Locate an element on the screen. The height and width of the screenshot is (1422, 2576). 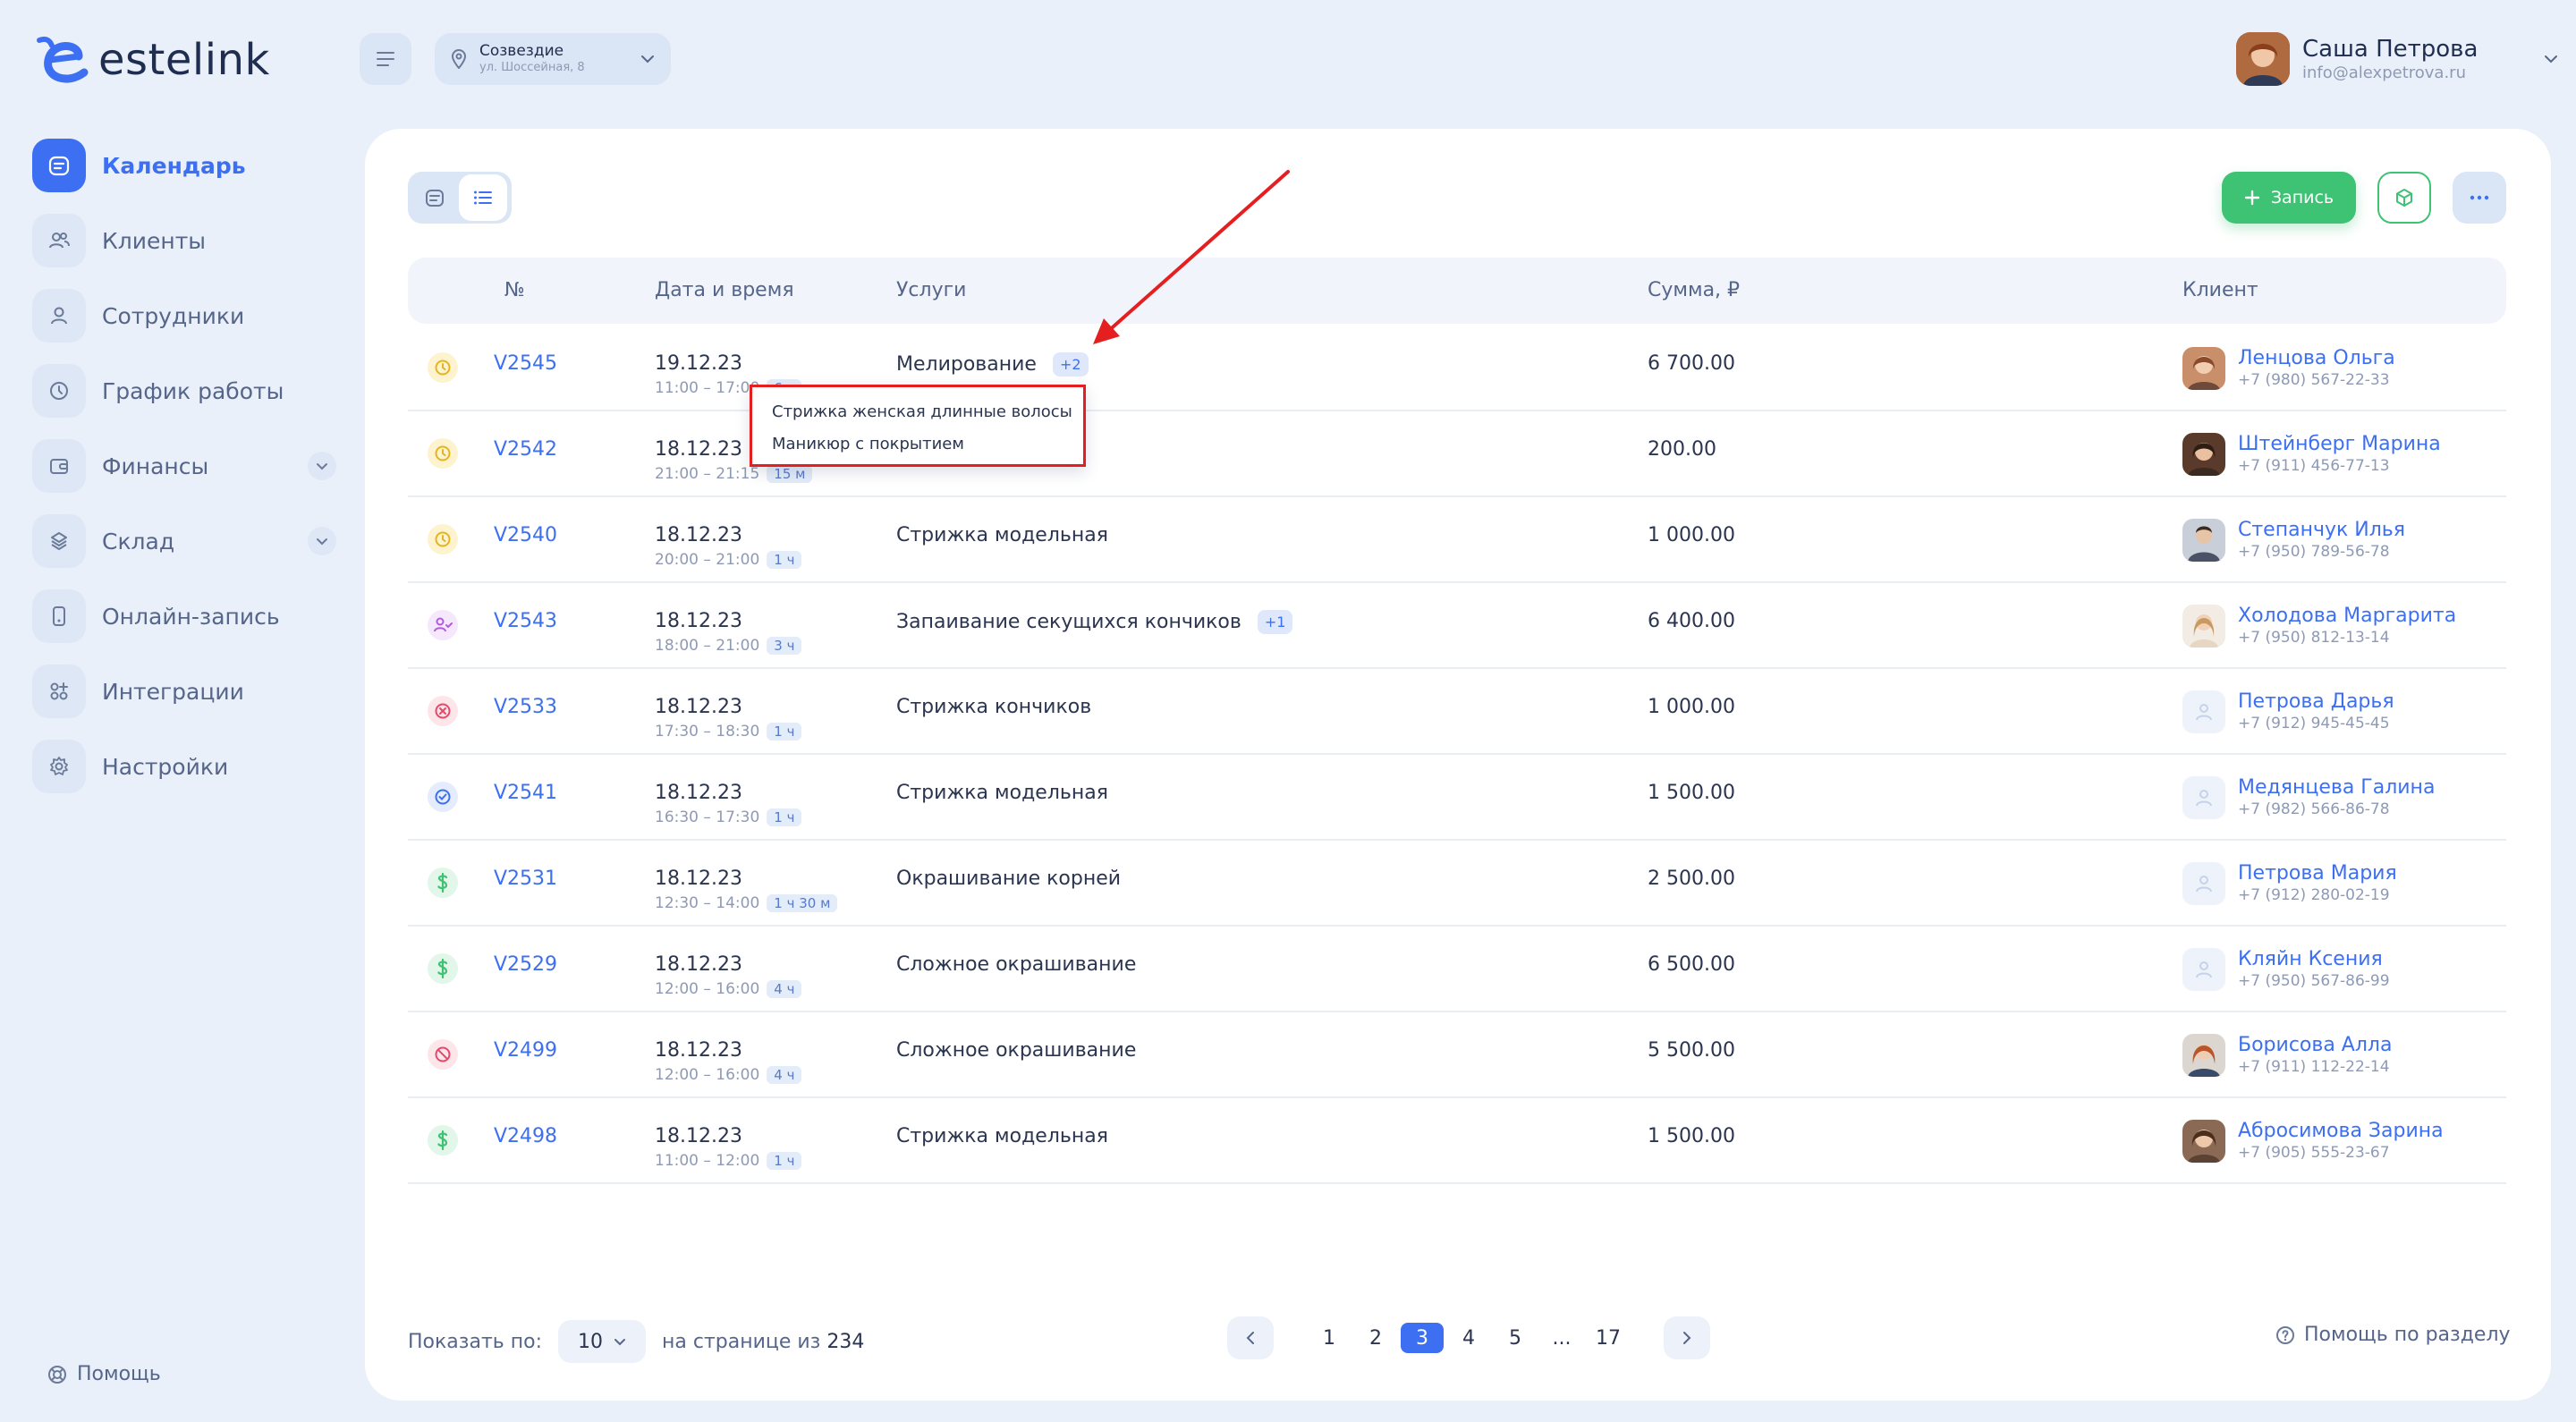
products-button is located at coordinates (2404, 198).